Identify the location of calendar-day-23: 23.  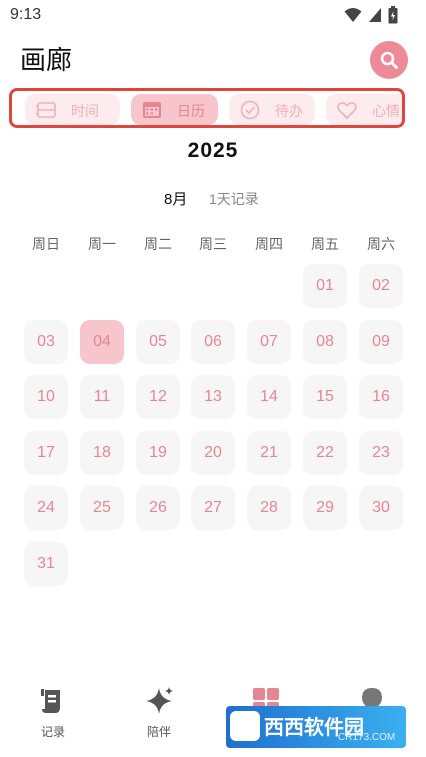
(381, 453).